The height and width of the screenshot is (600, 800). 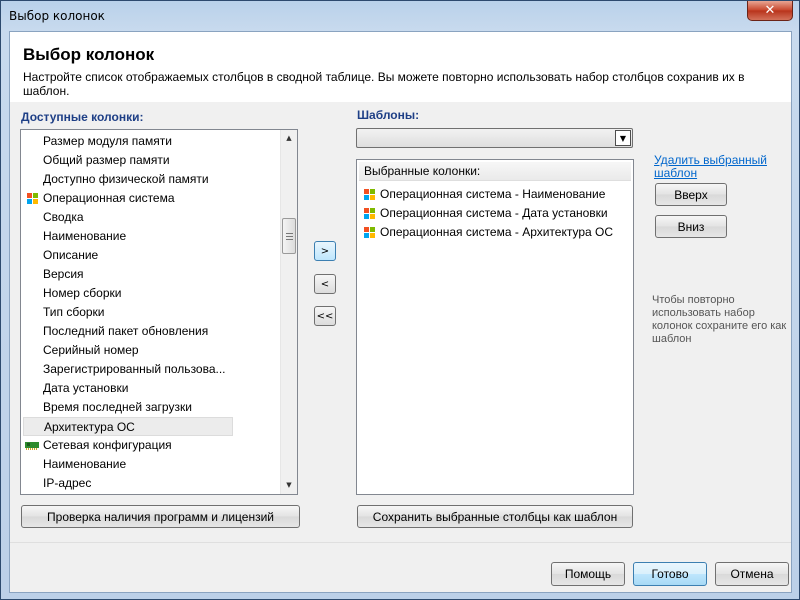 What do you see at coordinates (289, 485) in the screenshot?
I see `scroll-down-icon: ▼` at bounding box center [289, 485].